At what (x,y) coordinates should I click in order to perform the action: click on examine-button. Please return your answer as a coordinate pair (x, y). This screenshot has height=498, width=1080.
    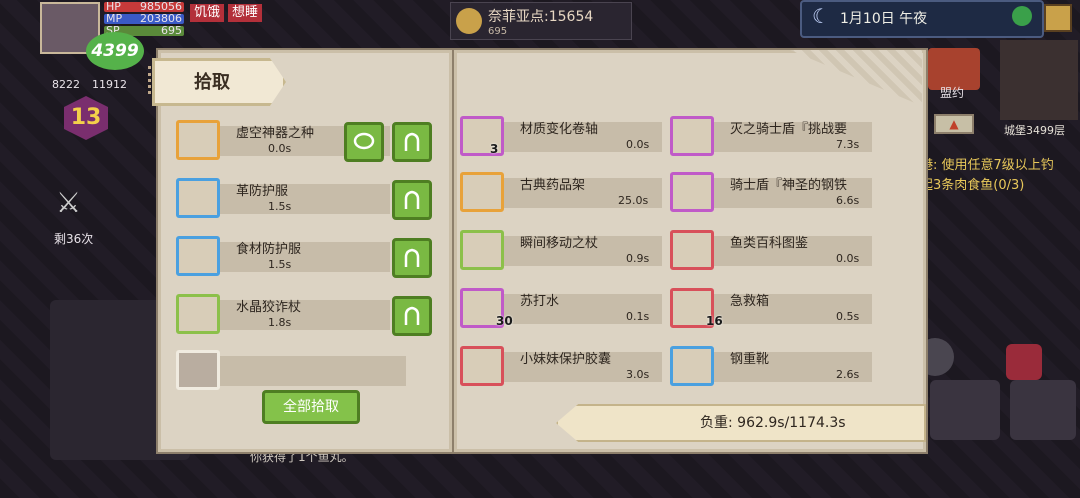
    Looking at the image, I should click on (364, 142).